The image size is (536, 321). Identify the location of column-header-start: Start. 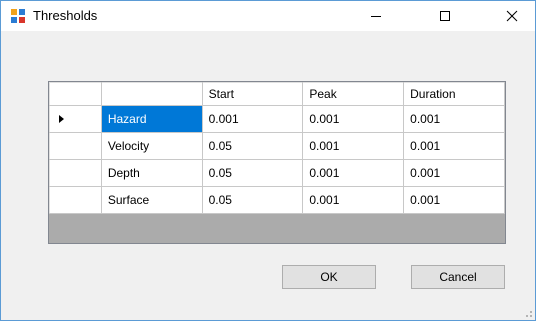
(252, 94).